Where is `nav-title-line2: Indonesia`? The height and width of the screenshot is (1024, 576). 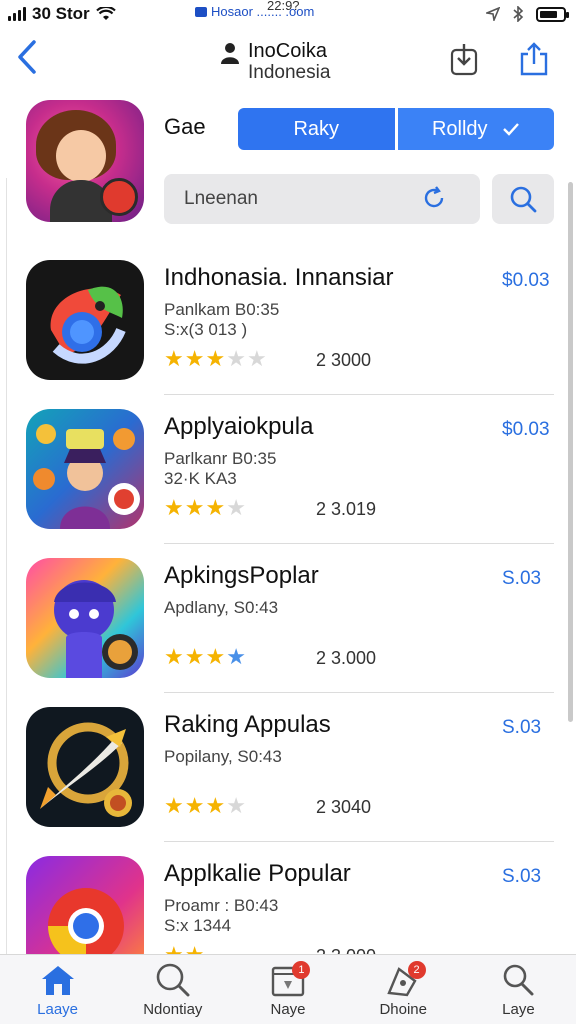
nav-title-line2: Indonesia is located at coordinates (289, 72).